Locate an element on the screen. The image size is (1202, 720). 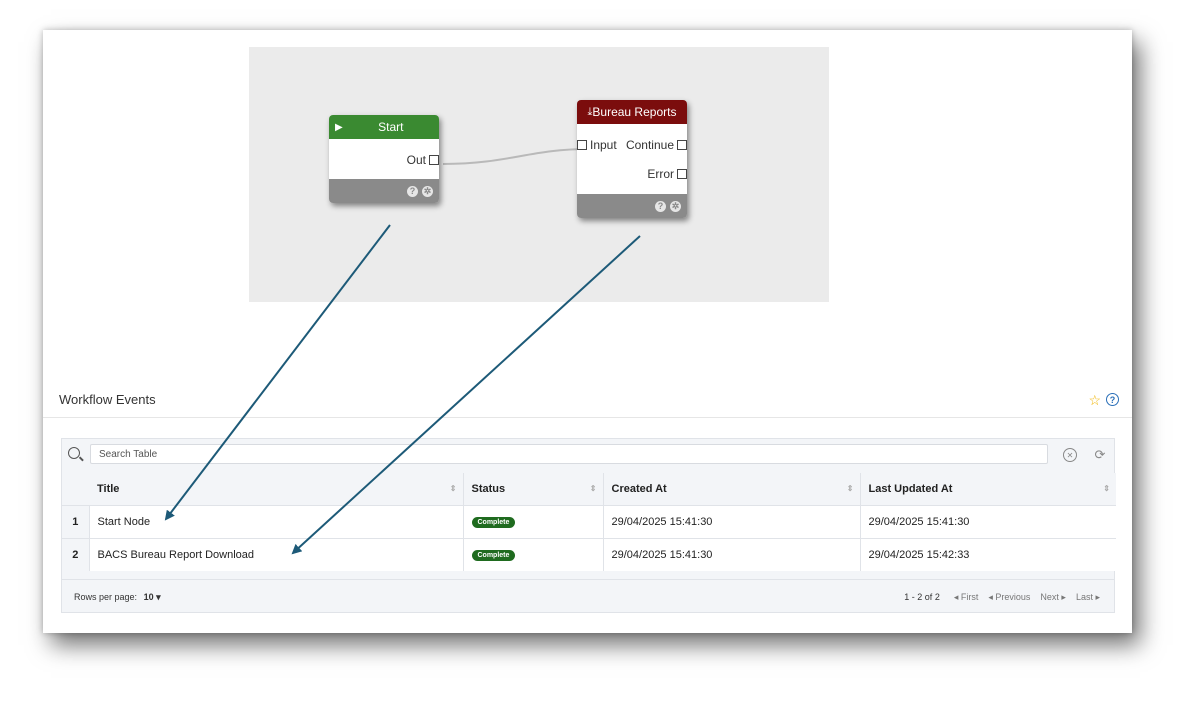
page-range: 1 - 2 of 2 is located at coordinates (922, 597).